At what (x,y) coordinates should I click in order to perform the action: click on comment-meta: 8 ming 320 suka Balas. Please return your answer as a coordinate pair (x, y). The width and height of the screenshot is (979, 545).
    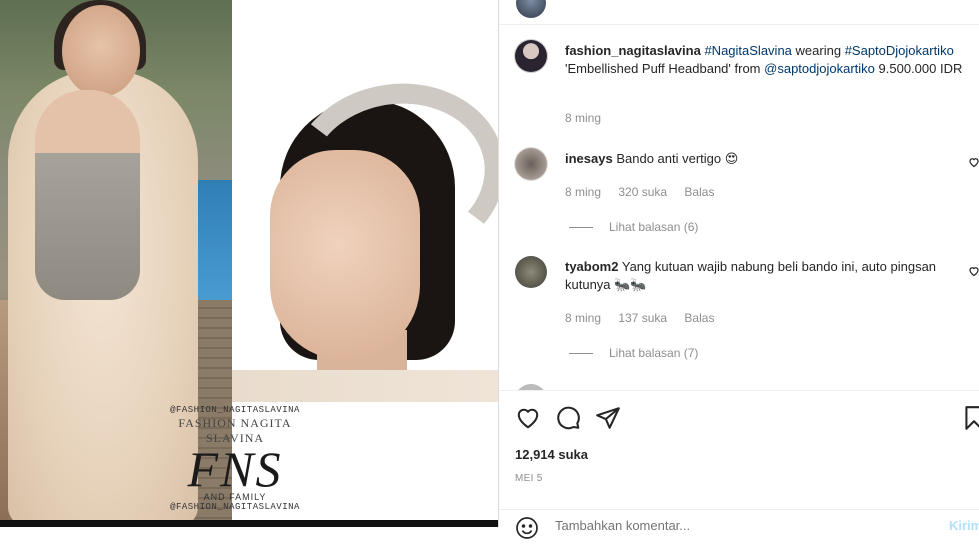
    Looking at the image, I should click on (646, 192).